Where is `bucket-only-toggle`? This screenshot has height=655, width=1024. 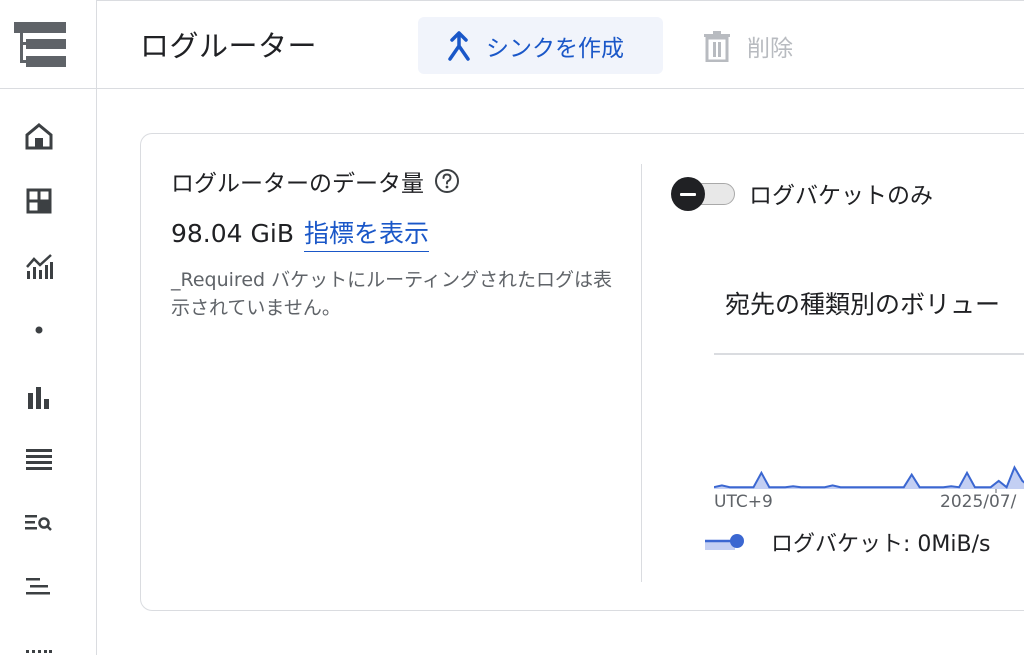
bucket-only-toggle is located at coordinates (704, 194).